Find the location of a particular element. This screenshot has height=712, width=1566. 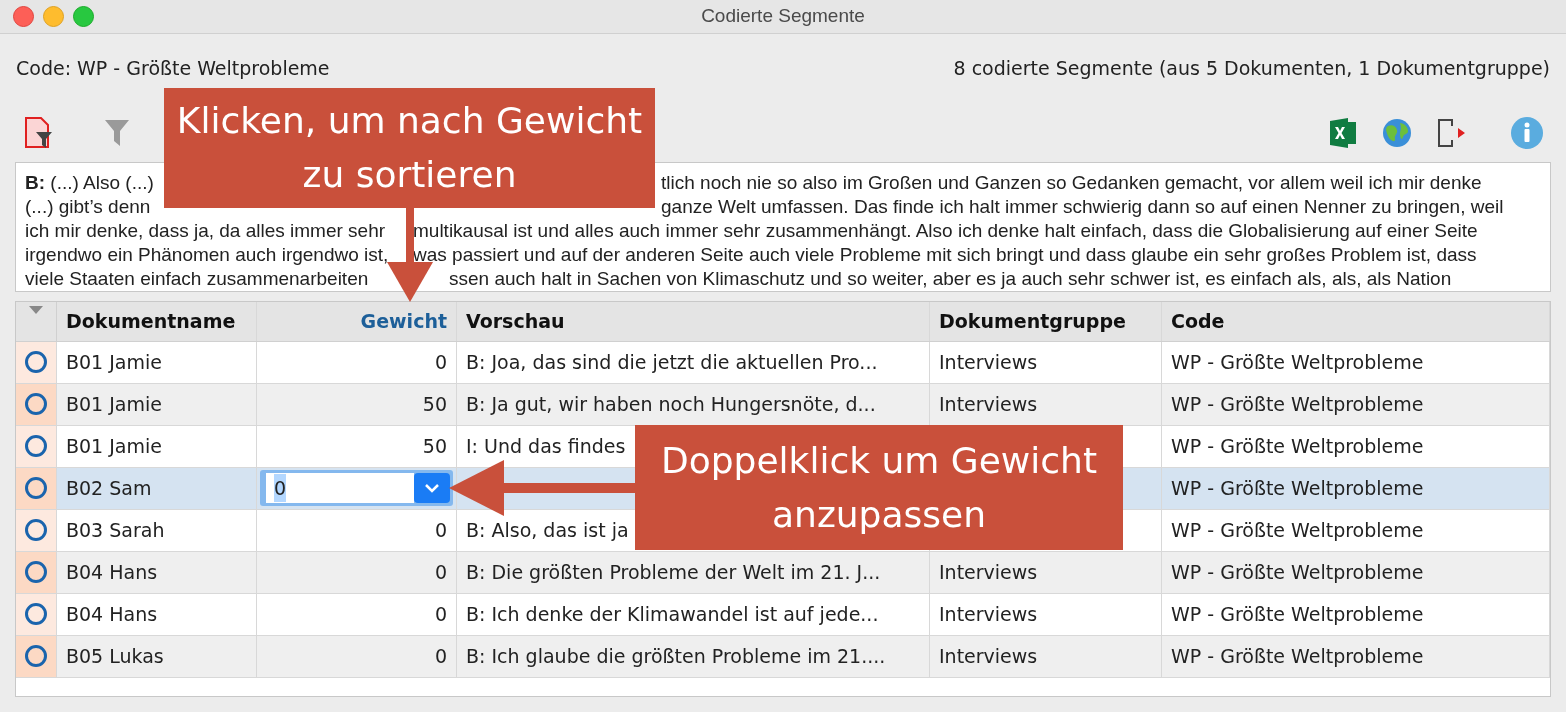

chevron-down-icon is located at coordinates (432, 488).